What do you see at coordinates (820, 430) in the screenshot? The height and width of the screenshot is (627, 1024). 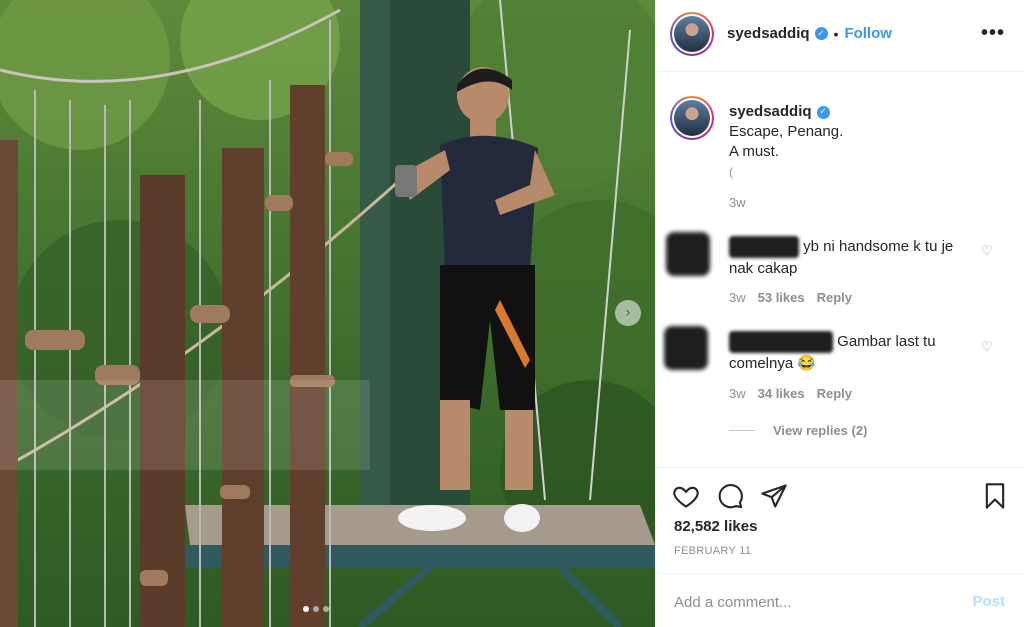 I see `view-replies-label: View replies (2)` at bounding box center [820, 430].